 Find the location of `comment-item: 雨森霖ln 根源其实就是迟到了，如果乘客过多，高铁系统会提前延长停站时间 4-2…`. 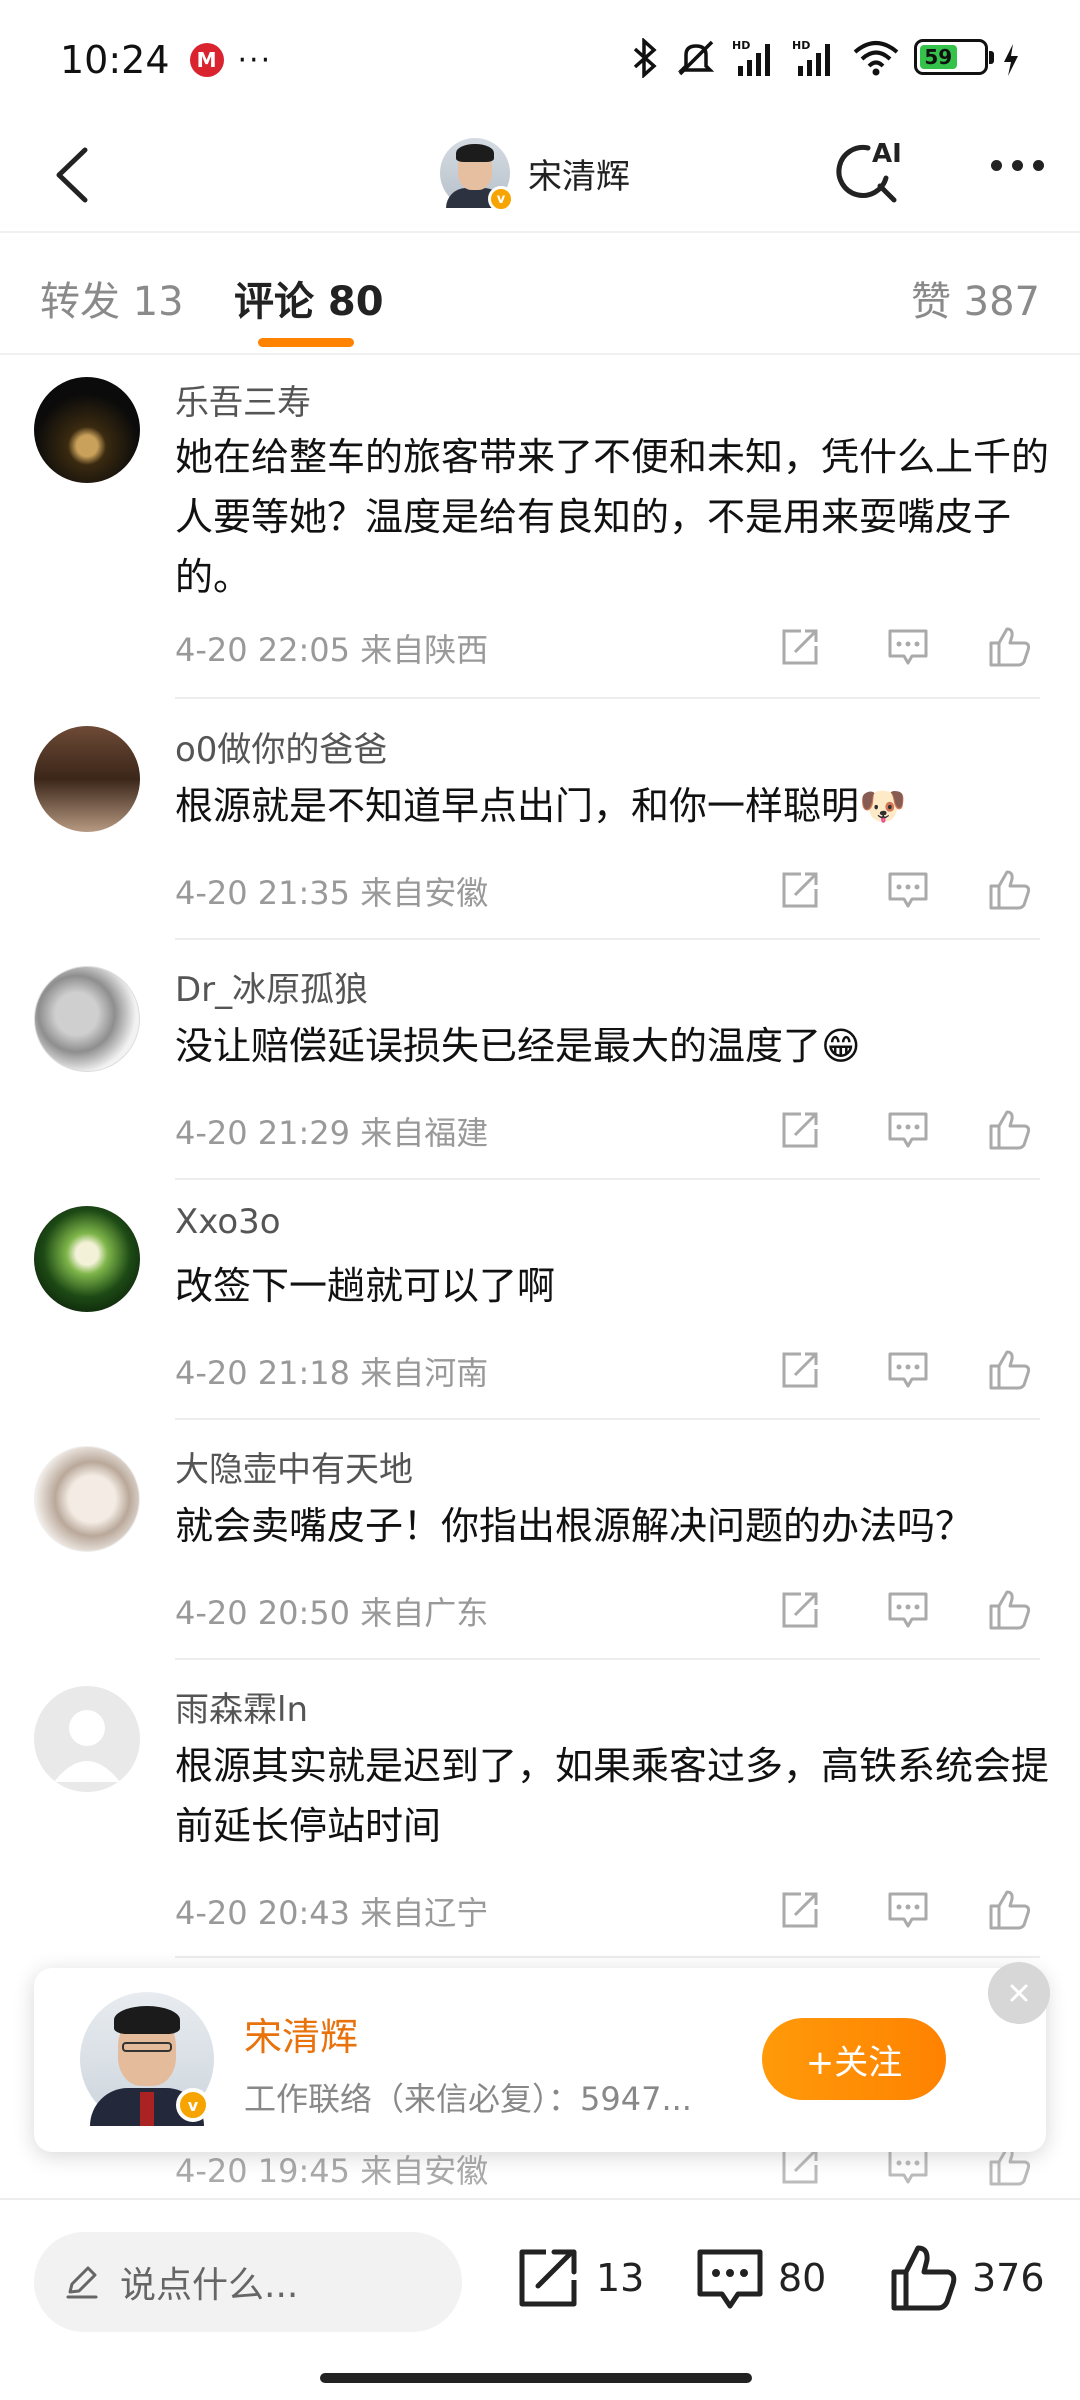

comment-item: 雨森霖ln 根源其实就是迟到了，如果乘客过多，高铁系统会提前延长停站时间 4-2… is located at coordinates (540, 1810).